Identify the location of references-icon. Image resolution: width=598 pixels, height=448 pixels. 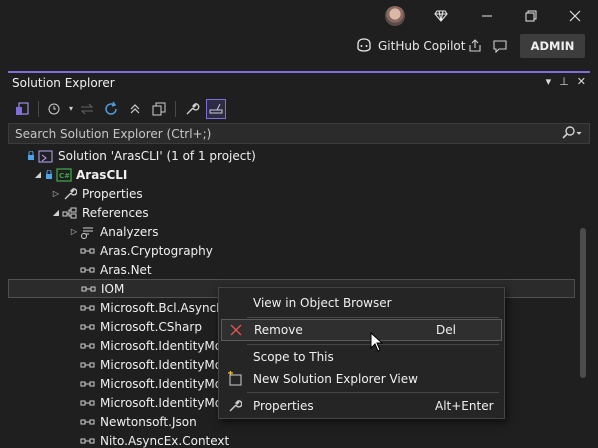
(70, 213).